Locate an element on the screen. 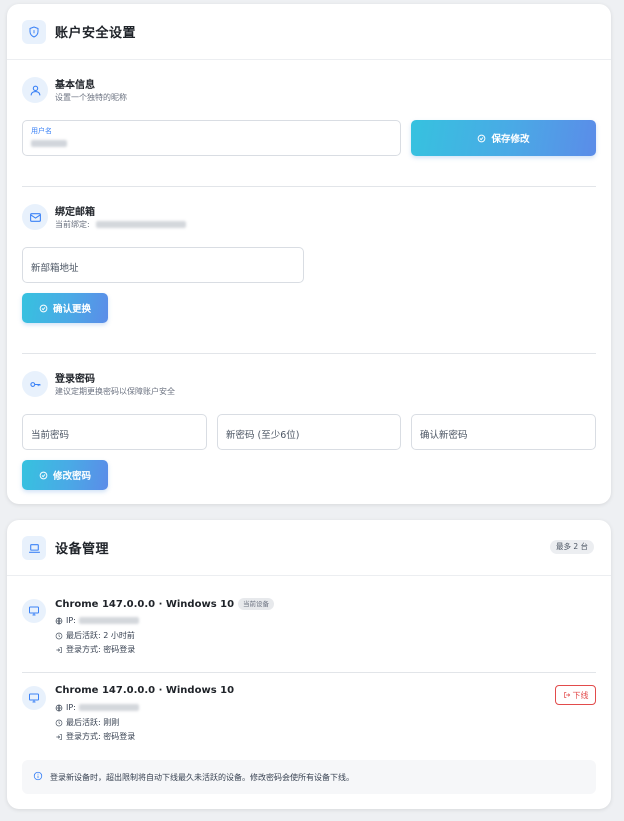 Image resolution: width=624 pixels, height=821 pixels. confirm-password-input: 确认新密码 is located at coordinates (503, 432).